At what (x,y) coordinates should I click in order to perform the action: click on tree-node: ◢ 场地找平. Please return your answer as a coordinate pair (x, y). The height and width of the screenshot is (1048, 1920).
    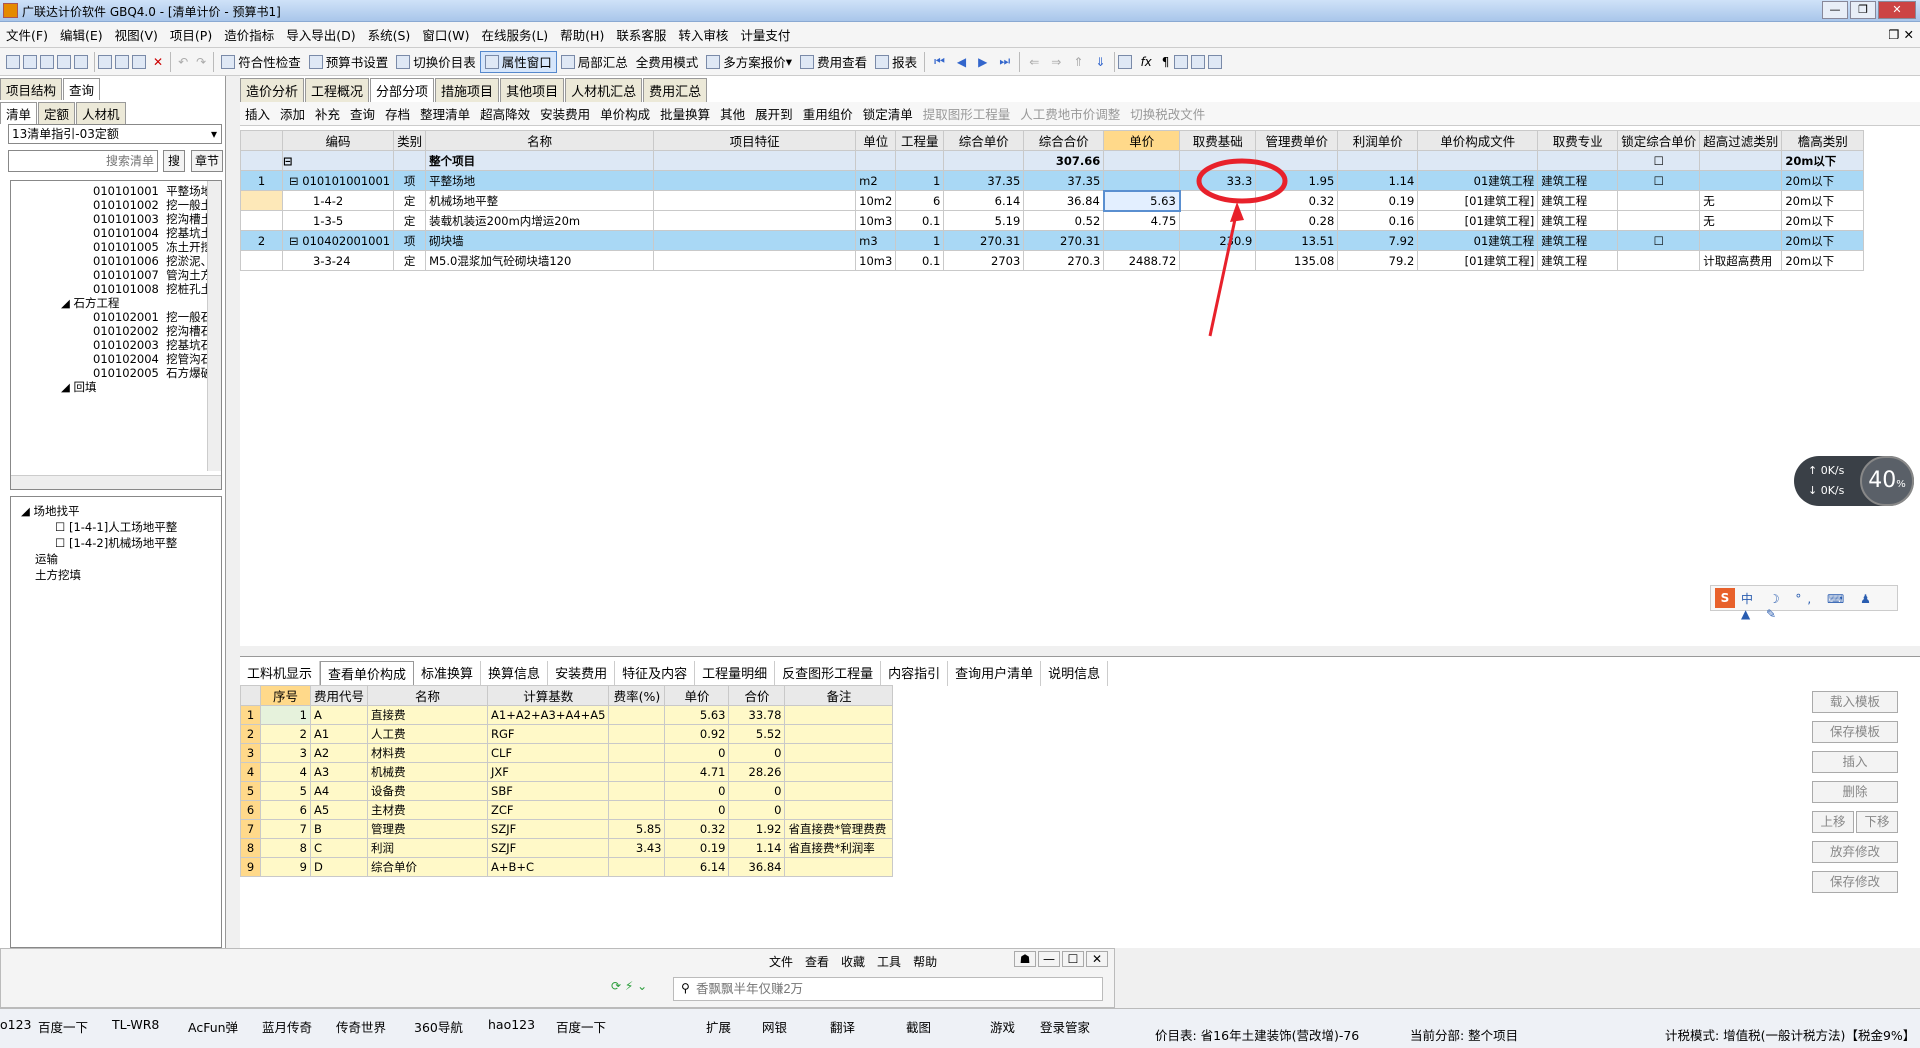
    Looking at the image, I should click on (50, 511).